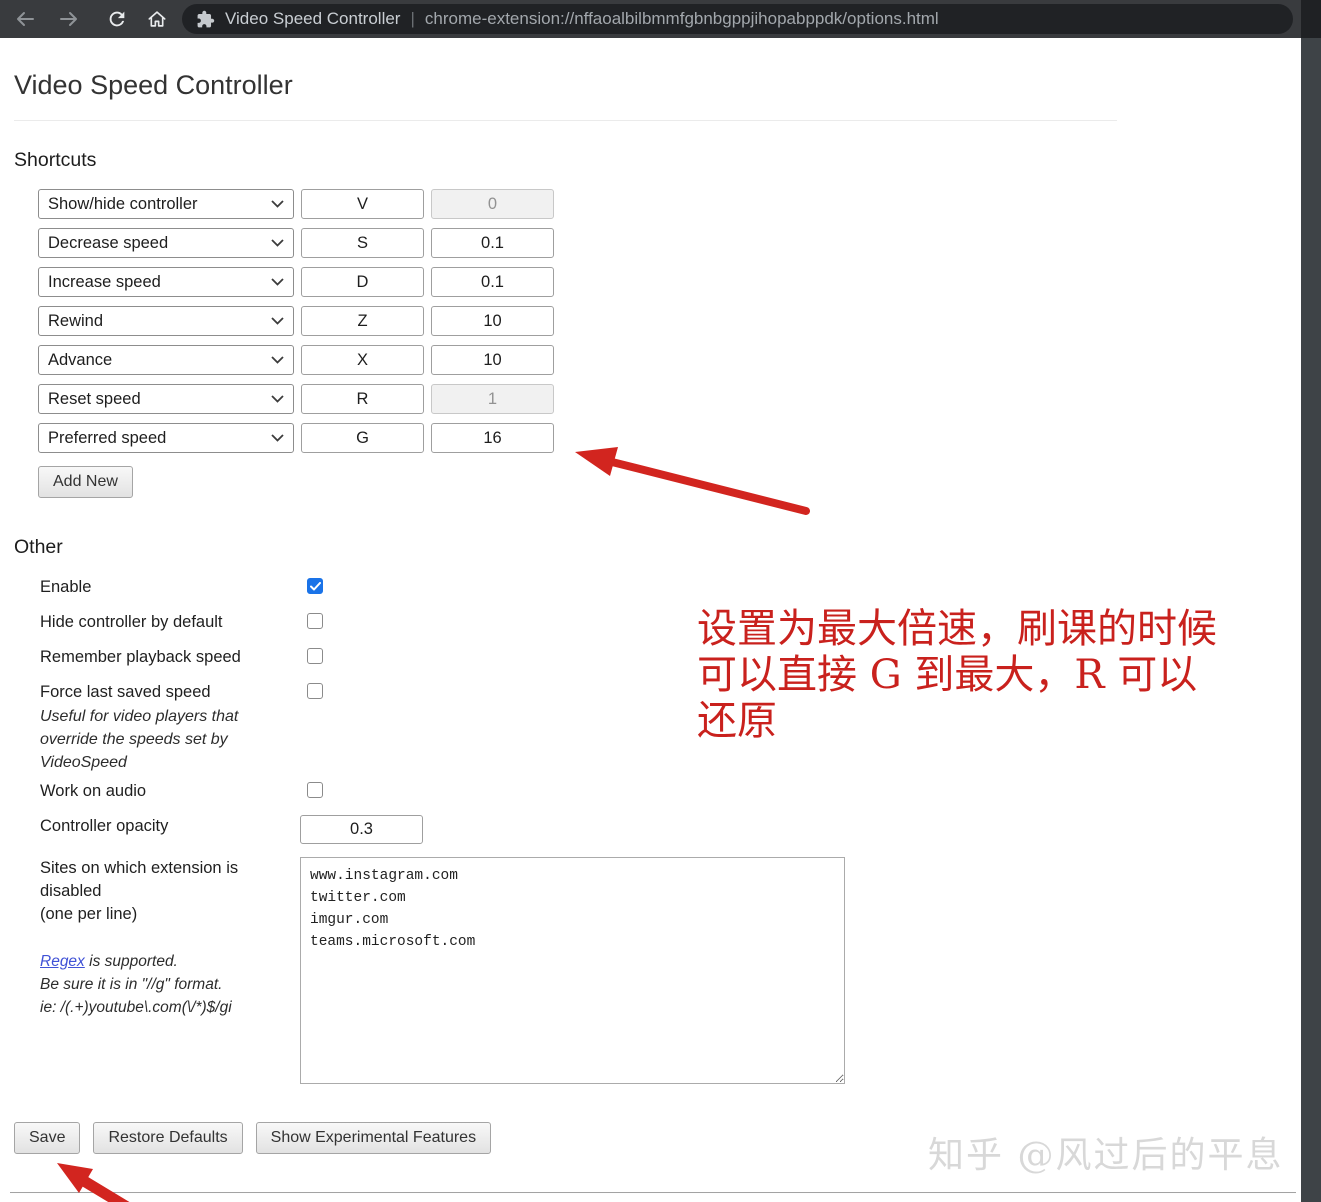  Describe the element at coordinates (205, 19) in the screenshot. I see `extension-puzzle-icon` at that location.